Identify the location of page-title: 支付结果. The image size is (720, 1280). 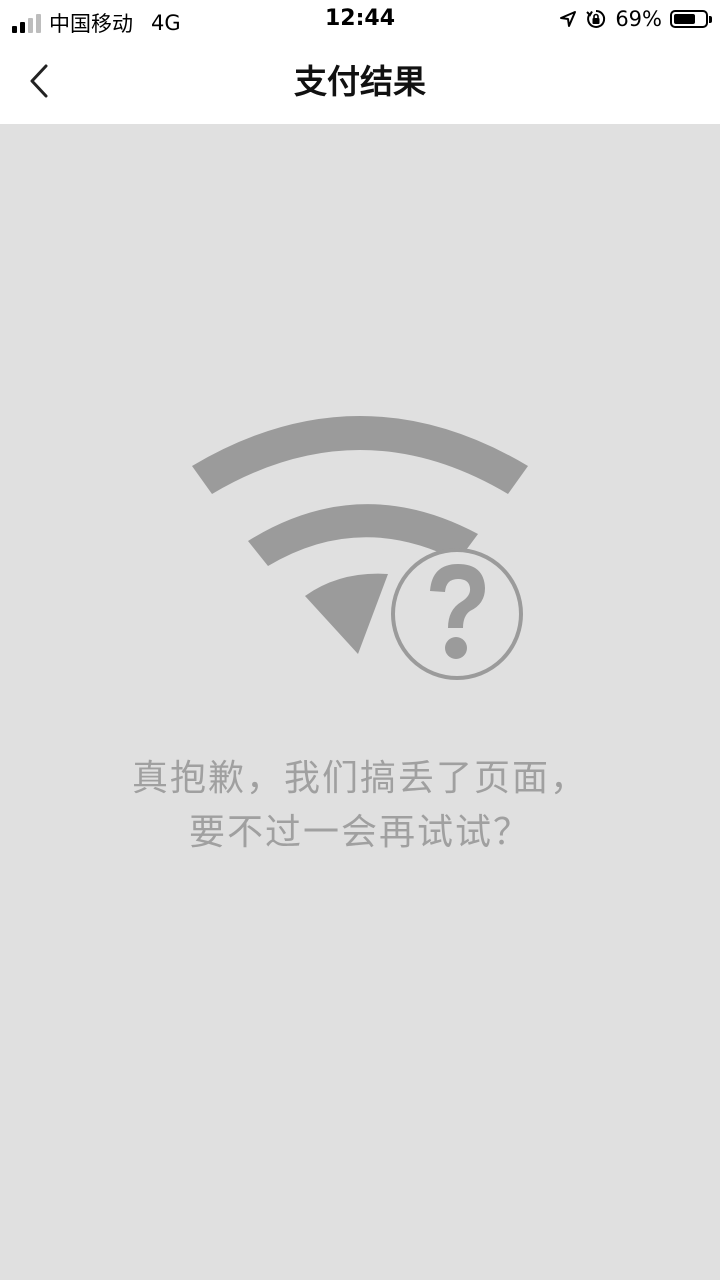
(360, 81).